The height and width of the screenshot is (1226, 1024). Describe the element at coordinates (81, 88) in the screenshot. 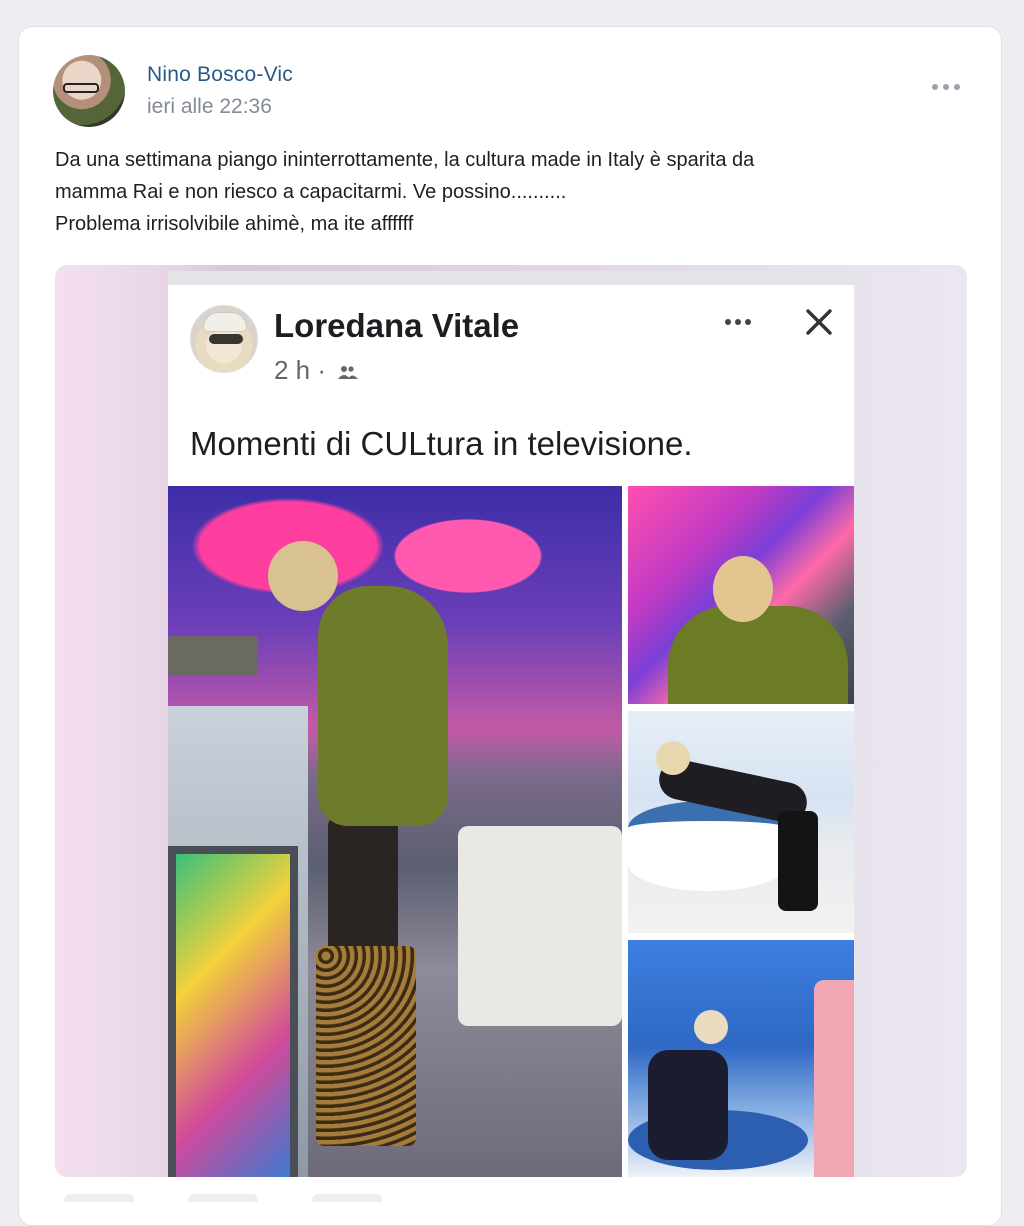

I see `avatar-glasses` at that location.